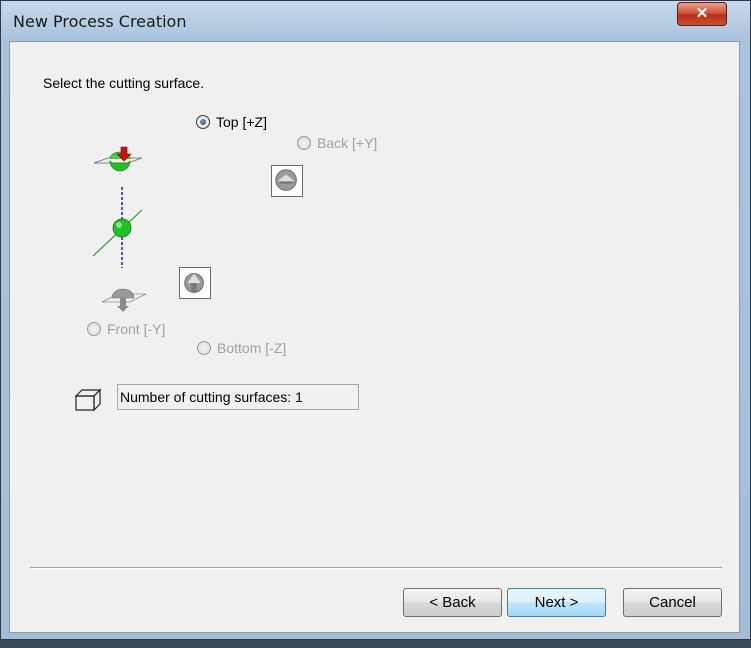  What do you see at coordinates (88, 400) in the screenshot?
I see `cube-icon` at bounding box center [88, 400].